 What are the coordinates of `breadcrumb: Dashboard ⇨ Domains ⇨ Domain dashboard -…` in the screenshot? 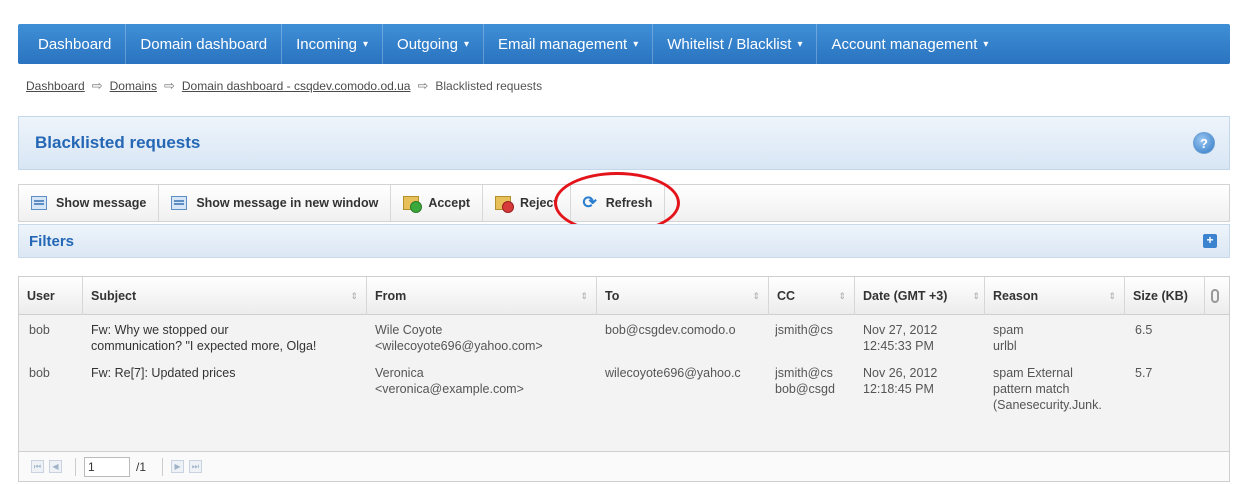 It's located at (284, 86).